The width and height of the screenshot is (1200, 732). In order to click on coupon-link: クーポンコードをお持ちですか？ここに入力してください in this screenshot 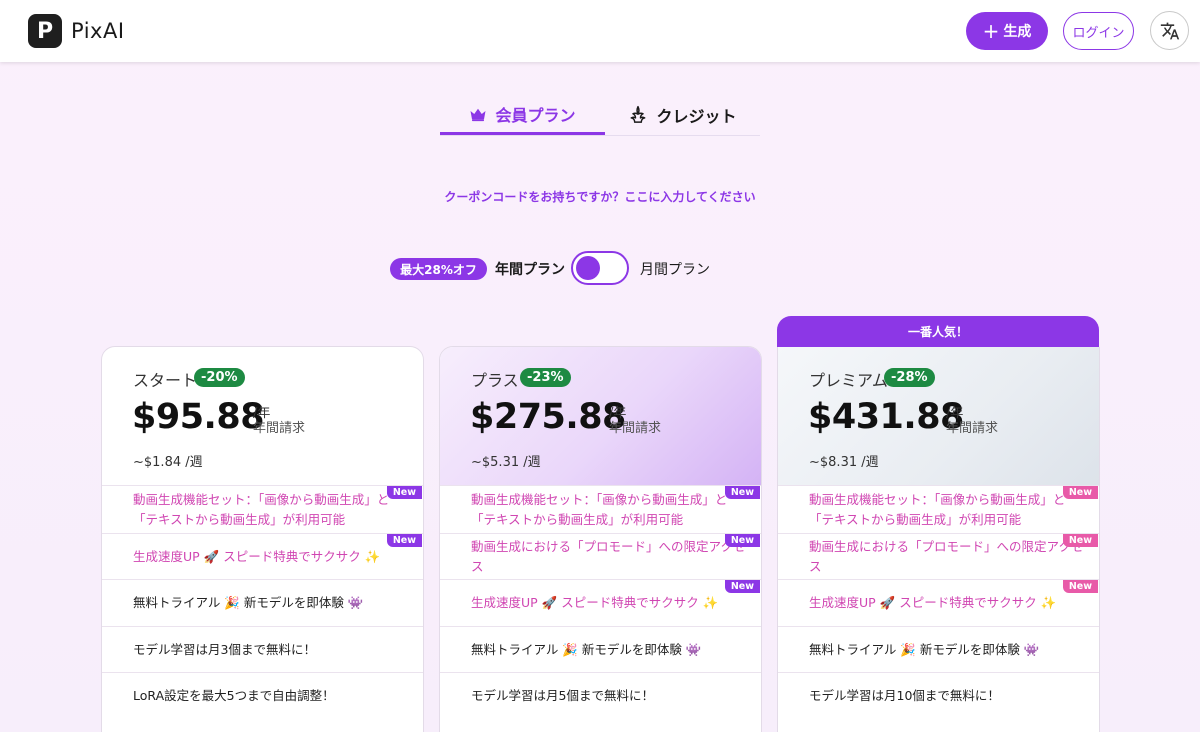, I will do `click(600, 196)`.